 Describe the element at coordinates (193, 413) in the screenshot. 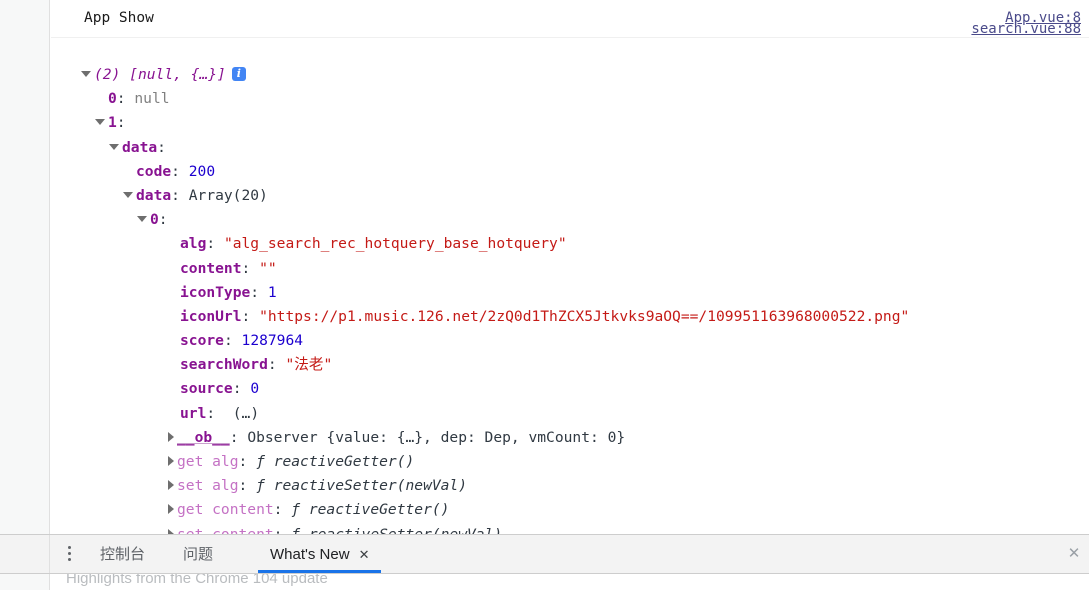

I see `property-key: url` at that location.